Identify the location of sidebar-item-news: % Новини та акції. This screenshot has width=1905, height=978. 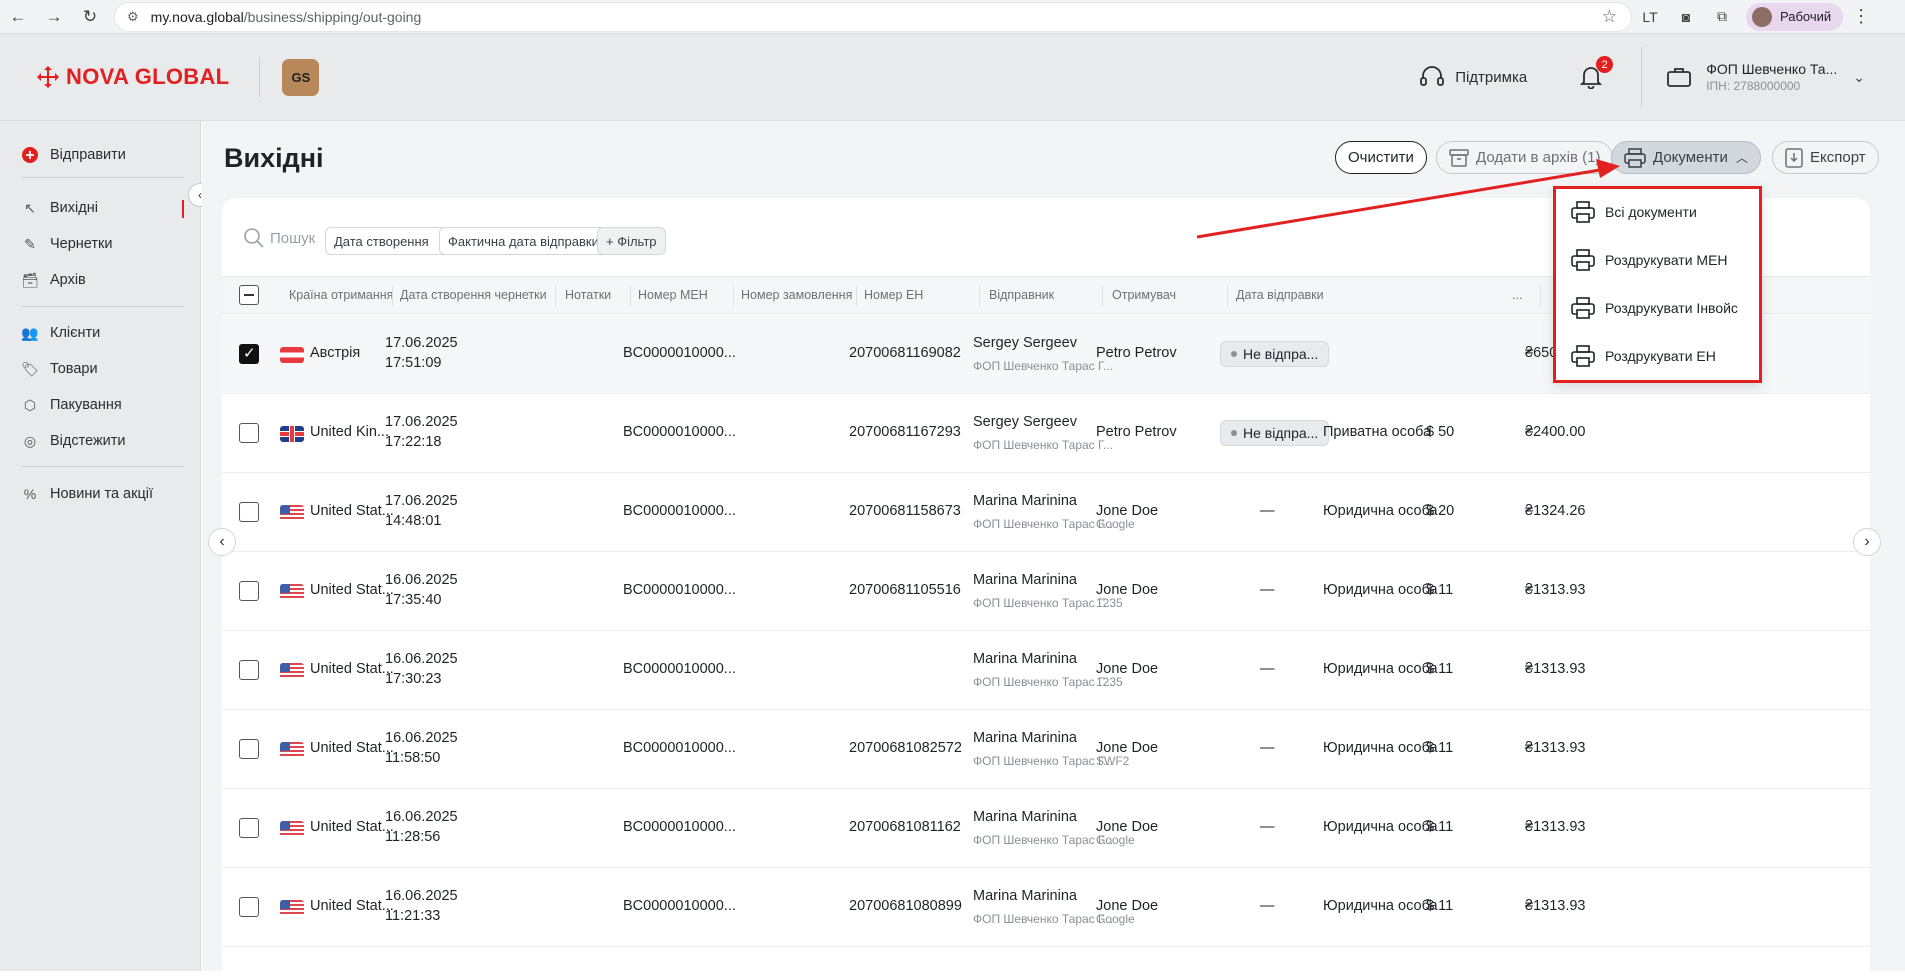
(87, 494).